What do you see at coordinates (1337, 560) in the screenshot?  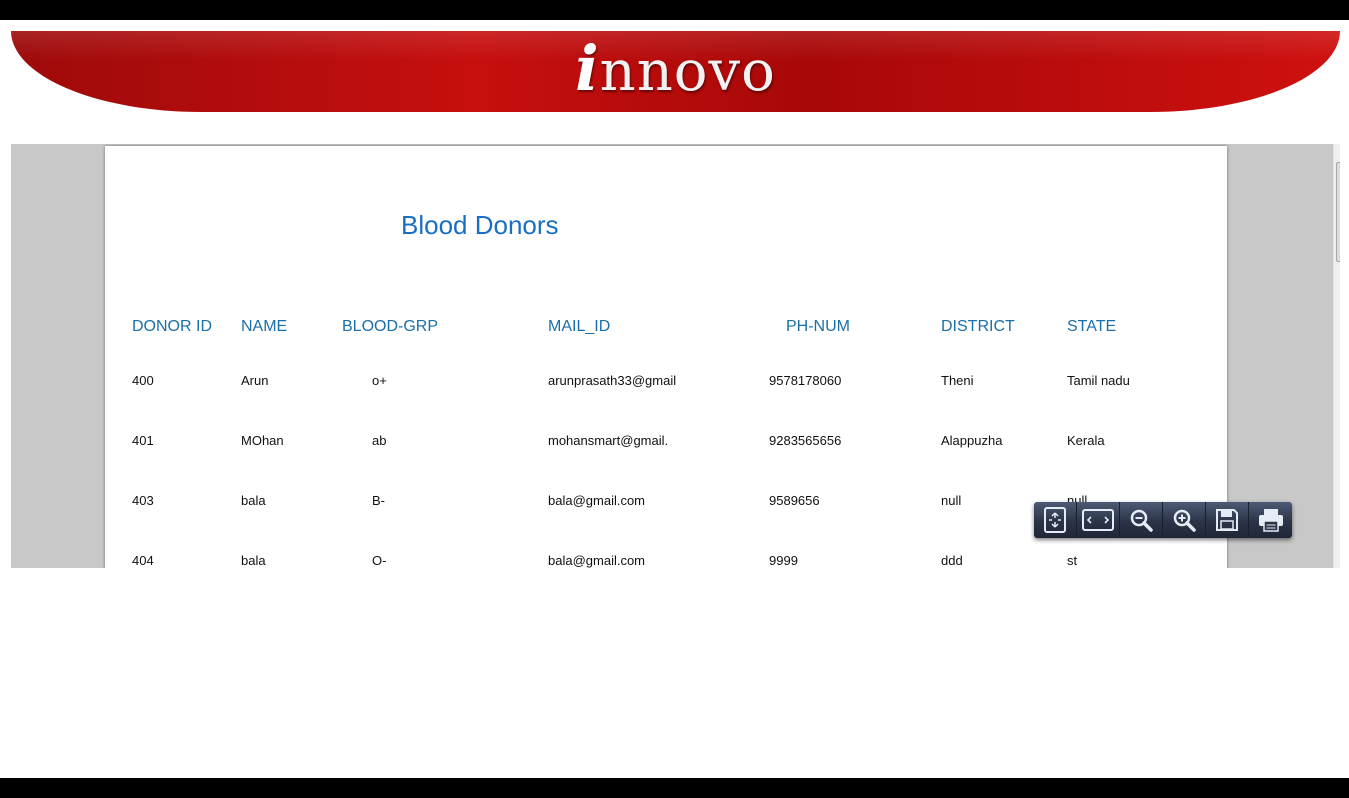 I see `scroll-down-arrow-icon: ▼` at bounding box center [1337, 560].